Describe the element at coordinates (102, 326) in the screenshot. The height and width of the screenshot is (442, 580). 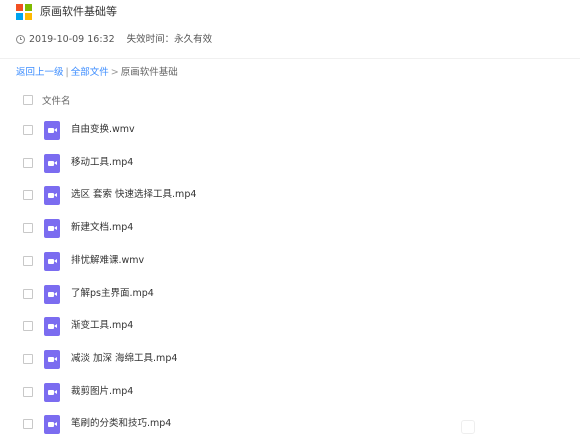
I see `file-name: 渐变工具.mp4` at that location.